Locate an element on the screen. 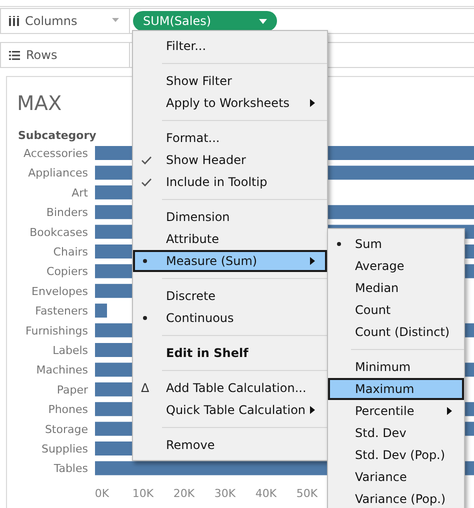 This screenshot has height=508, width=474. menu-item: Quick Table Calculation is located at coordinates (230, 410).